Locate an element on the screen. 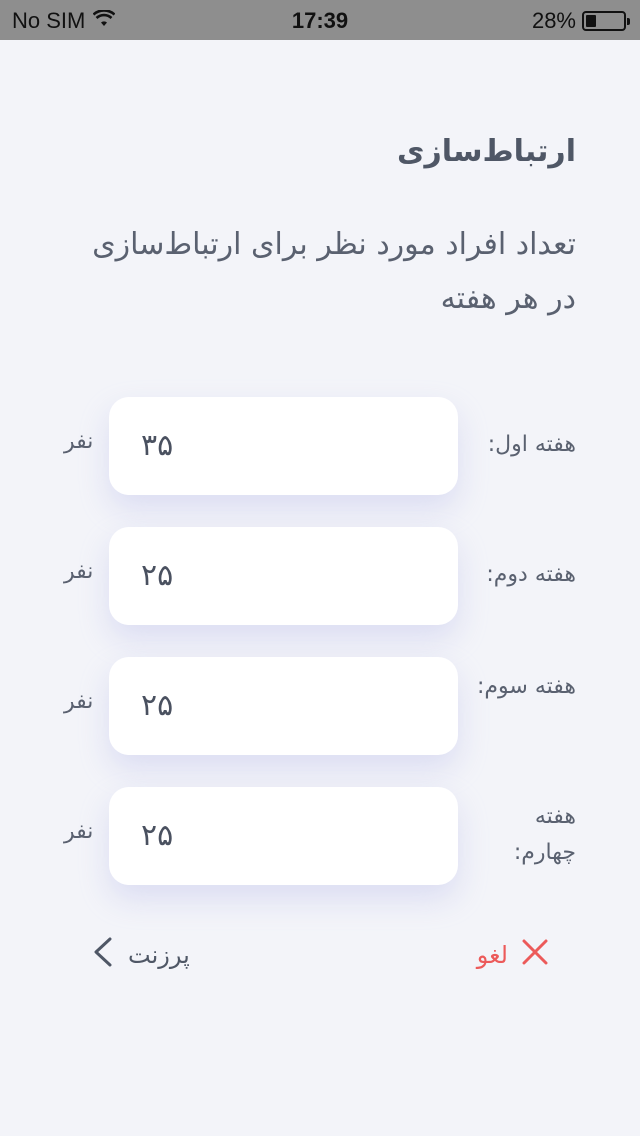 The image size is (640, 1136). week-row-1: هفته اول: ۳۵ نفر is located at coordinates (320, 446).